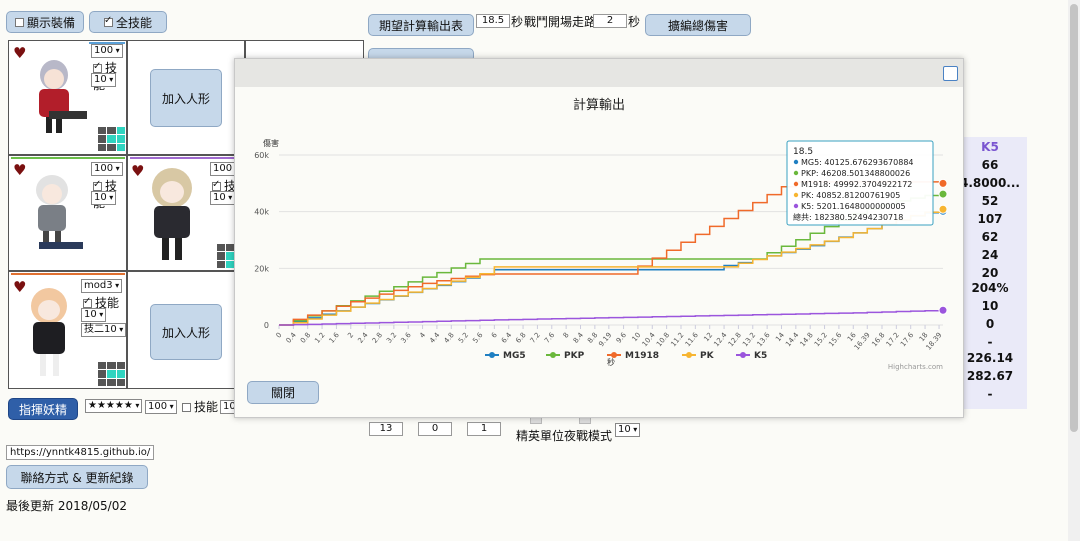 This screenshot has height=541, width=1080. I want to click on x-tick-label: 4.8, so click(449, 338).